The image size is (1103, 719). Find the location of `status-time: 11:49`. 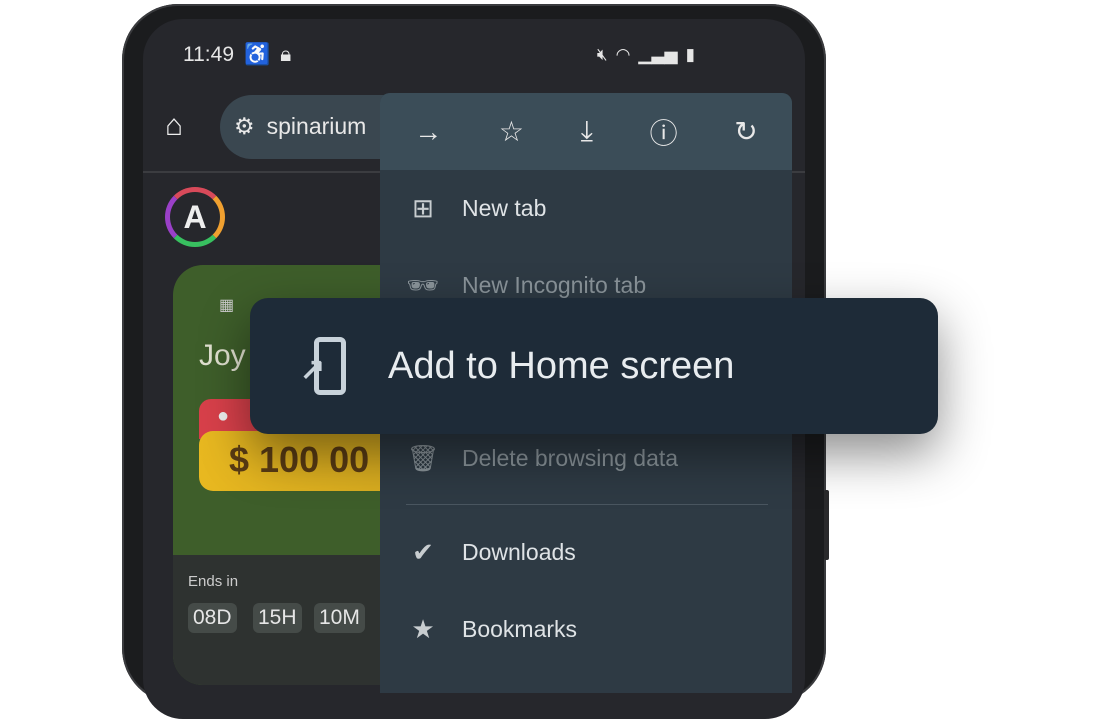

status-time: 11:49 is located at coordinates (208, 54).